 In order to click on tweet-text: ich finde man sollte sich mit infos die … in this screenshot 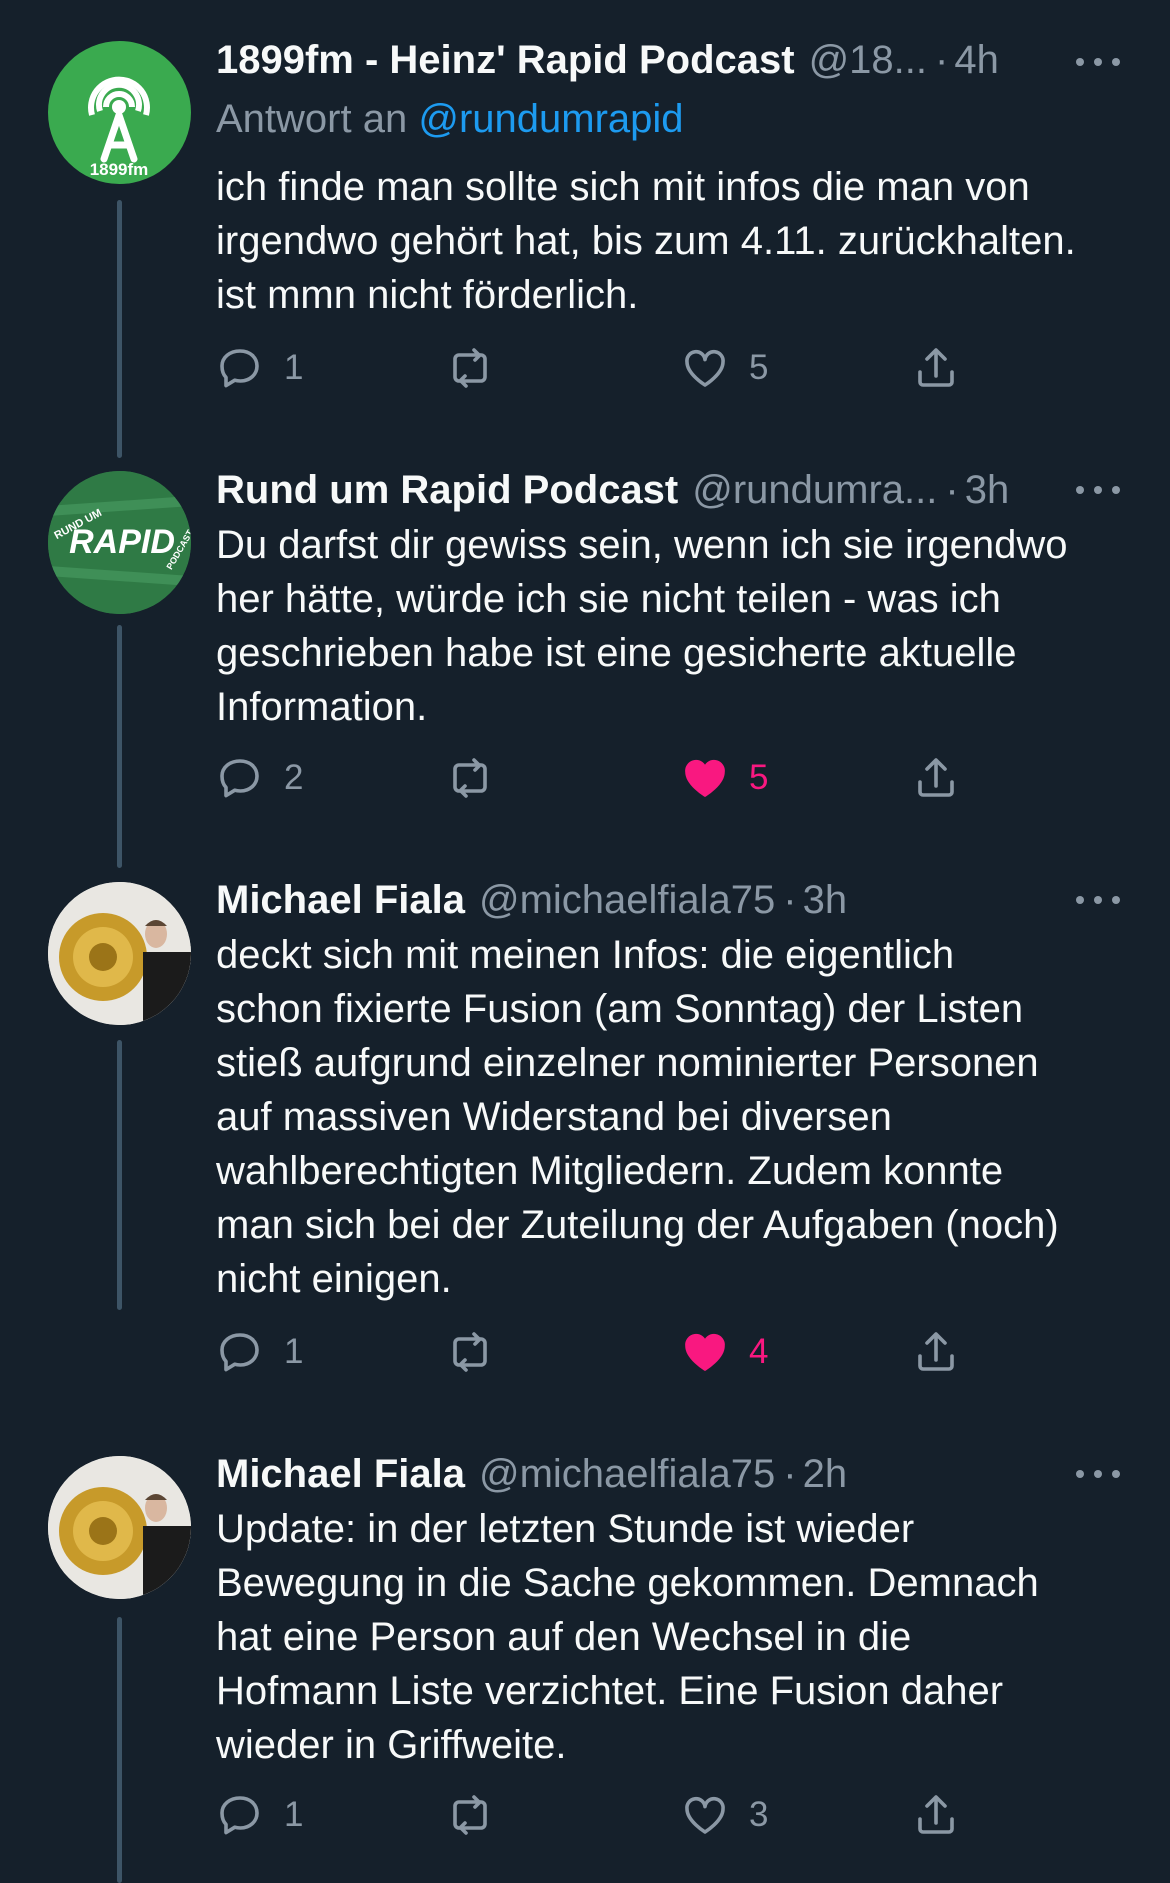, I will do `click(646, 241)`.